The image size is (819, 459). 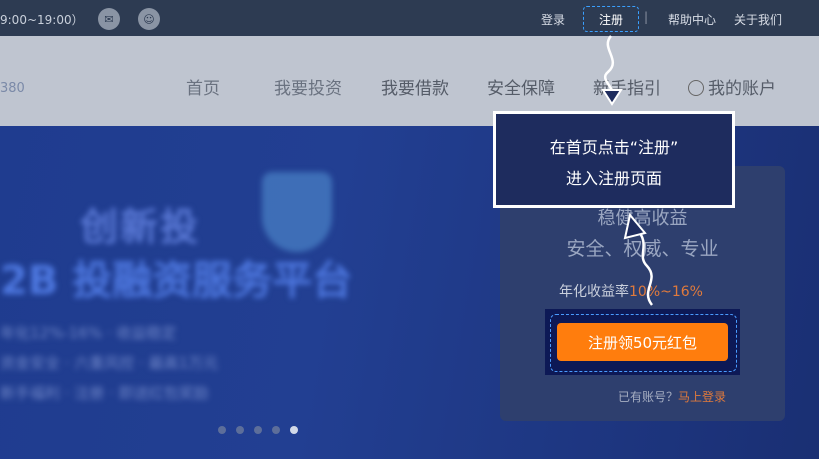 What do you see at coordinates (644, 266) in the screenshot?
I see `arrow-to-button` at bounding box center [644, 266].